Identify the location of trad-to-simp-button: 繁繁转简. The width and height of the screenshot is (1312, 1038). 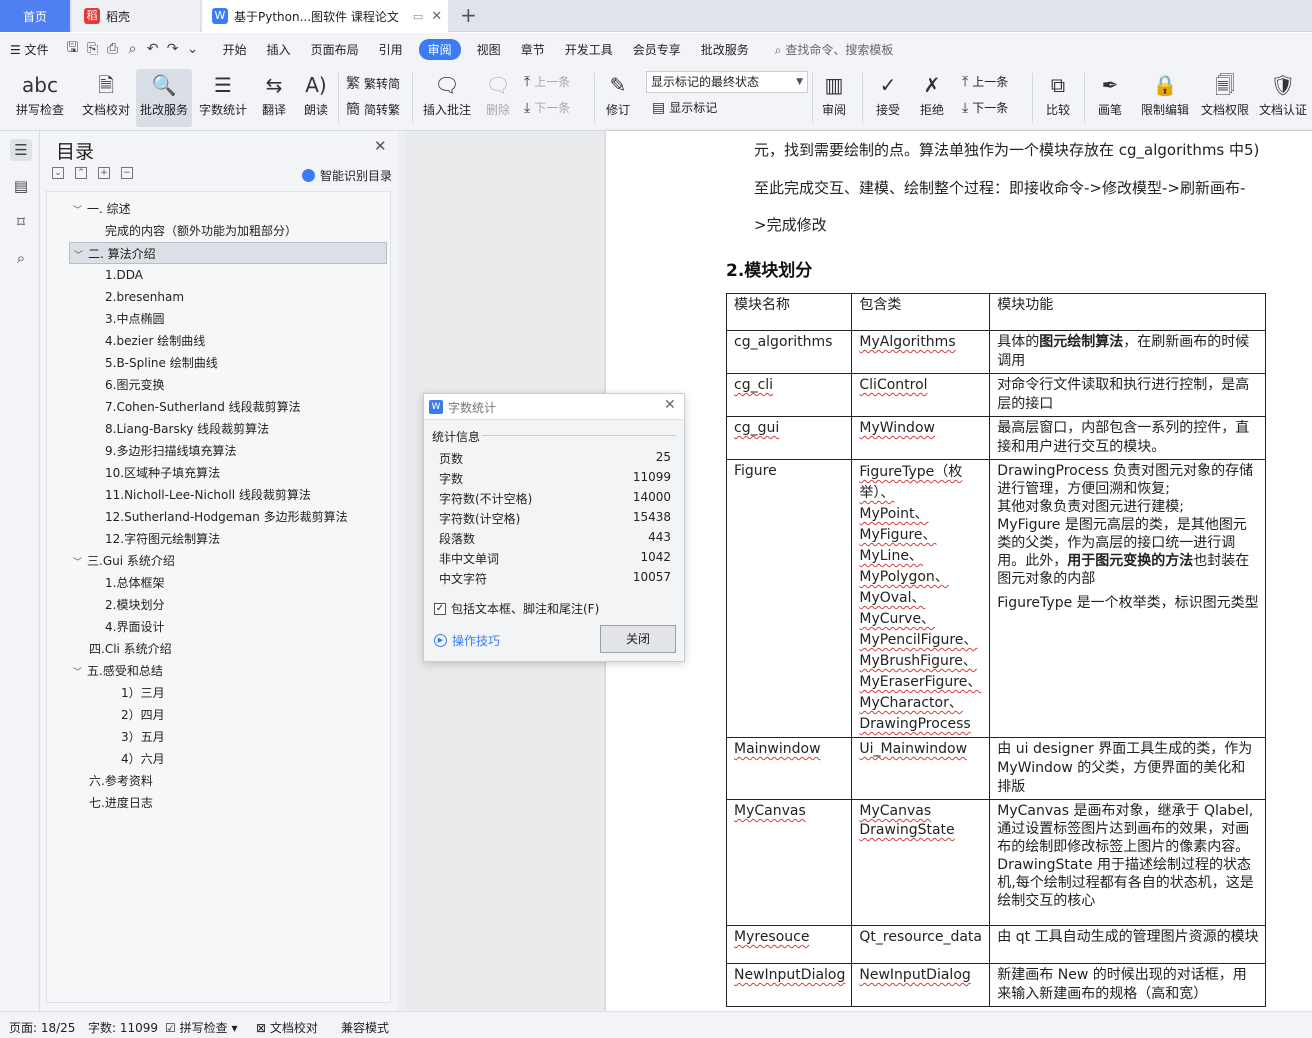
(373, 83).